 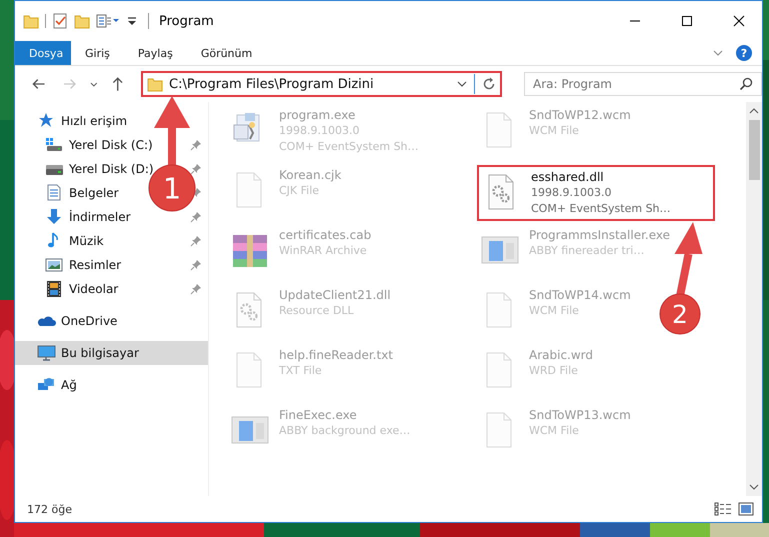 What do you see at coordinates (108, 21) in the screenshot?
I see `properties-icon` at bounding box center [108, 21].